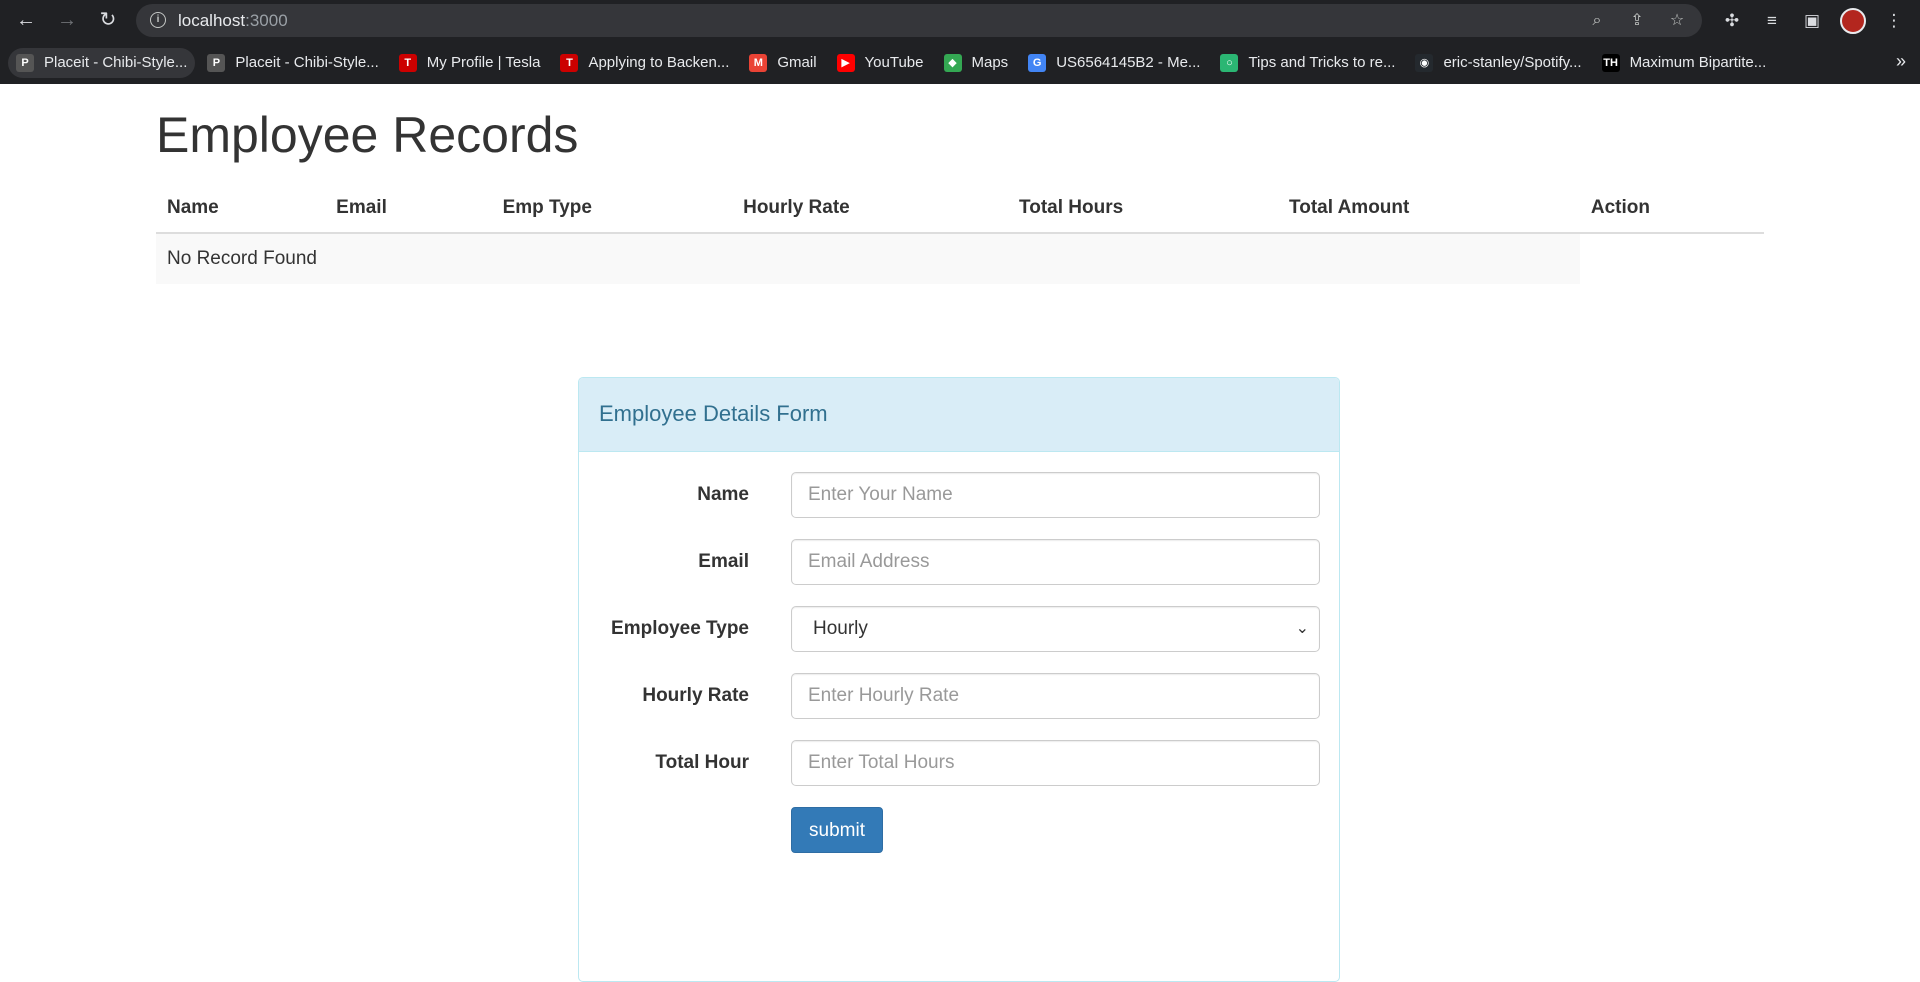 This screenshot has width=1920, height=982. What do you see at coordinates (1610, 62) in the screenshot?
I see `th-icon: TH` at bounding box center [1610, 62].